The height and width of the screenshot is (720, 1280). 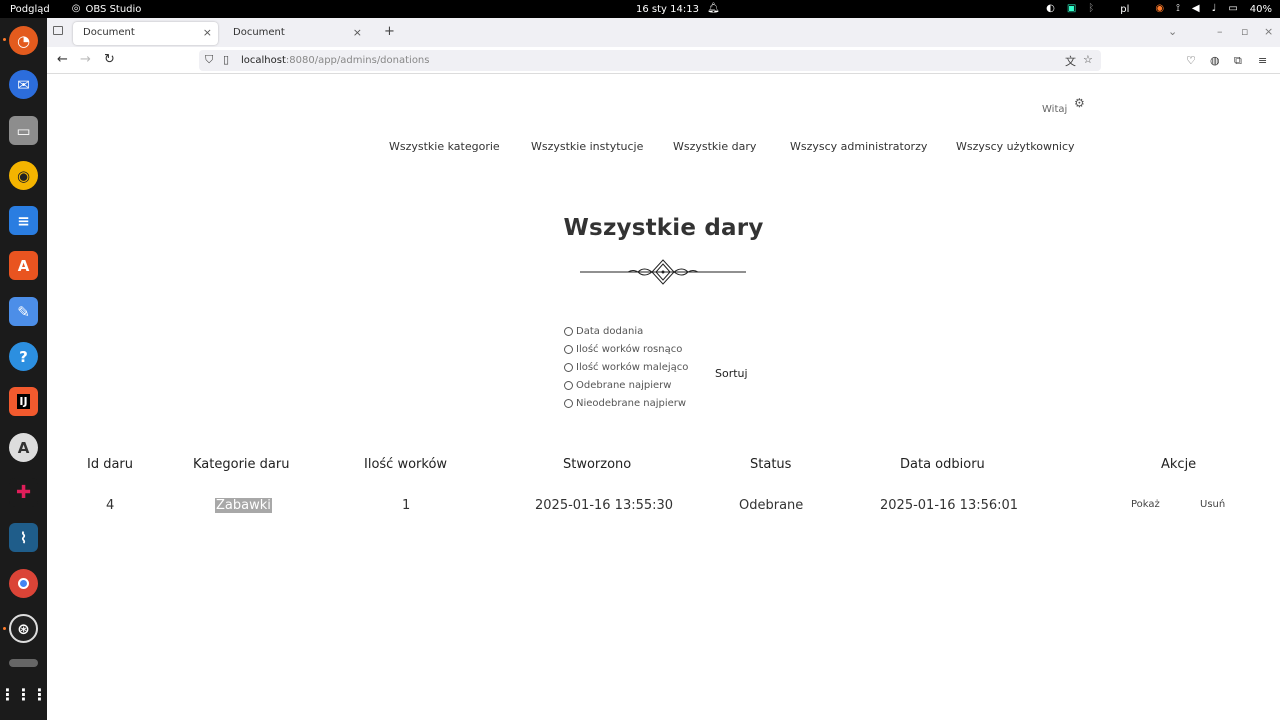 What do you see at coordinates (942, 464) in the screenshot?
I see `column-header-pickup-date: Data odbioru` at bounding box center [942, 464].